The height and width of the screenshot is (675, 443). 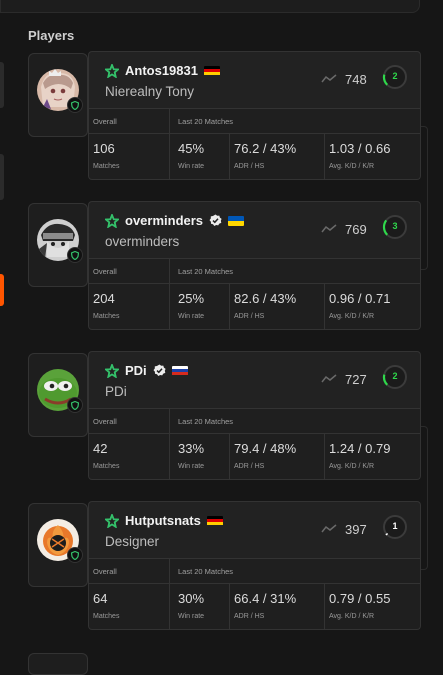 What do you see at coordinates (161, 70) in the screenshot?
I see `player-nickname: Antos19831` at bounding box center [161, 70].